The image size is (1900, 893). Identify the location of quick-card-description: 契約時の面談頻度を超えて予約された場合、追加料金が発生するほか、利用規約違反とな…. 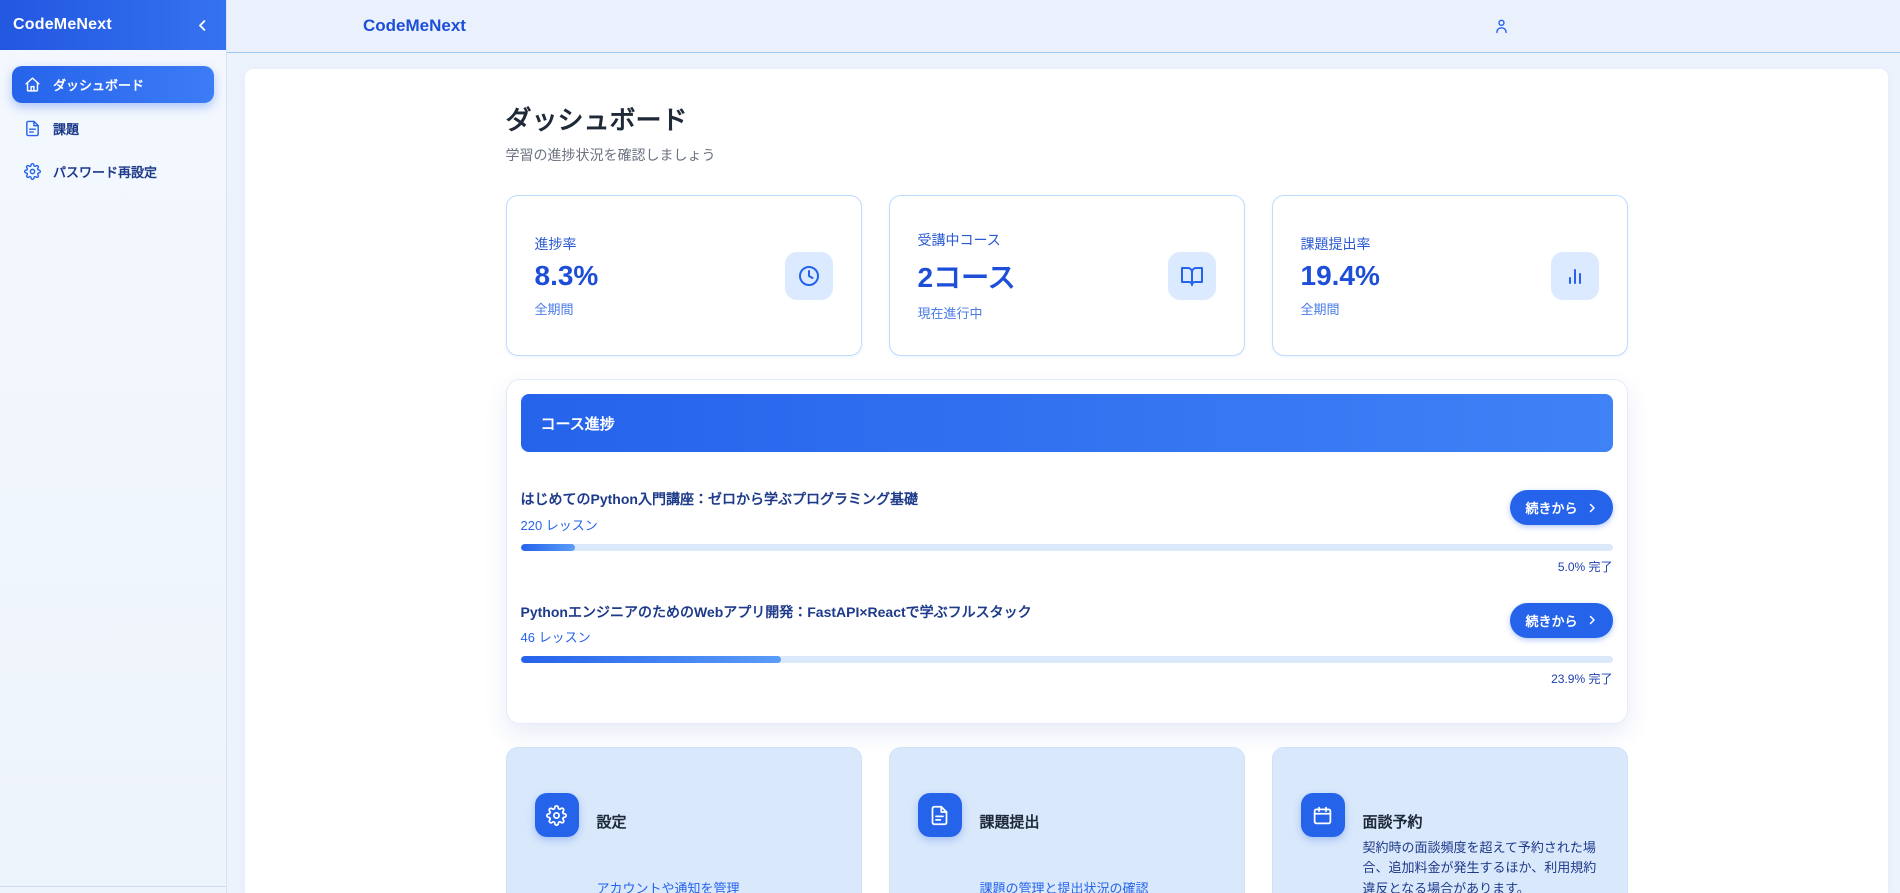
(1479, 866).